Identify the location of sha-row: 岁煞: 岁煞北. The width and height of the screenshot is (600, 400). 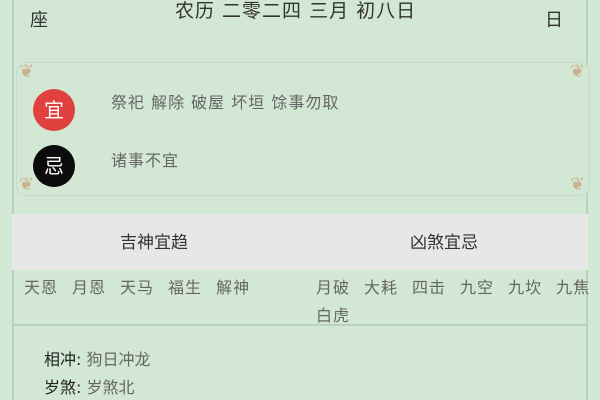
(89, 386).